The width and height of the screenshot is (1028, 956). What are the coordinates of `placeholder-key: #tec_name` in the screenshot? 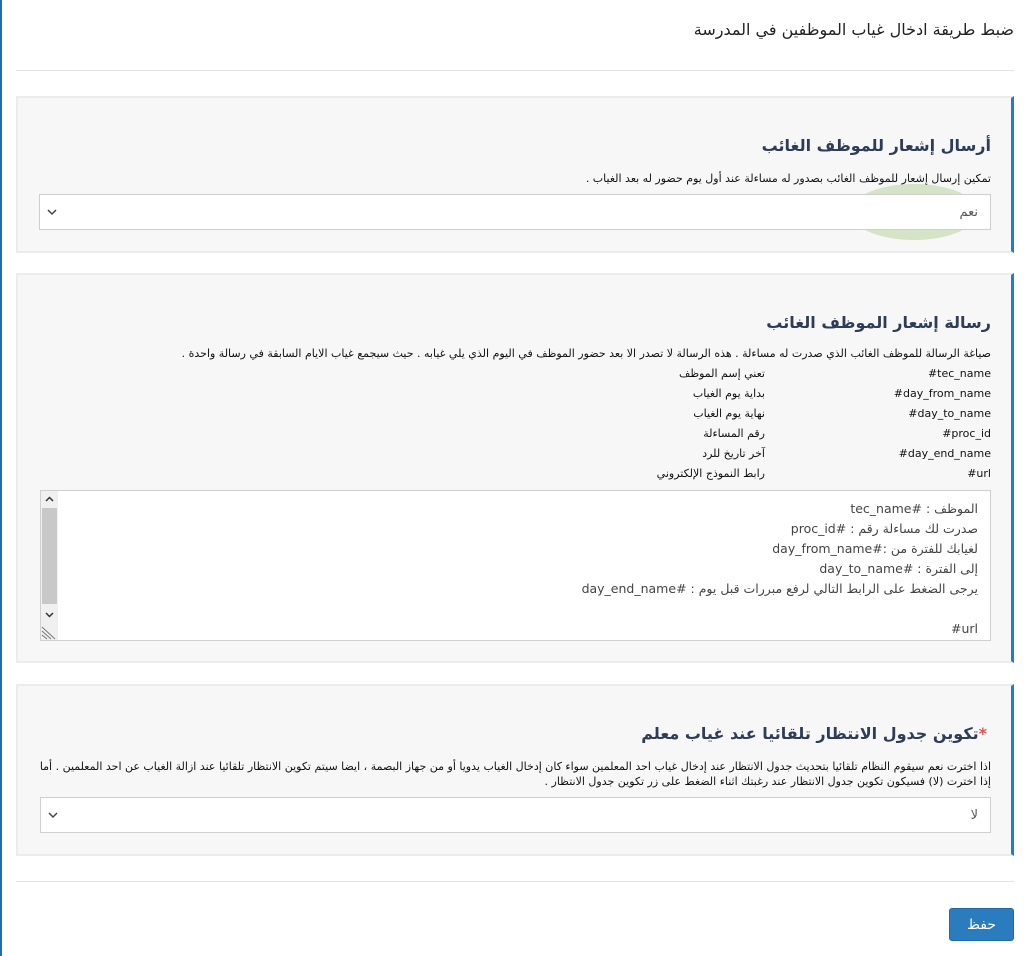 It's located at (959, 373).